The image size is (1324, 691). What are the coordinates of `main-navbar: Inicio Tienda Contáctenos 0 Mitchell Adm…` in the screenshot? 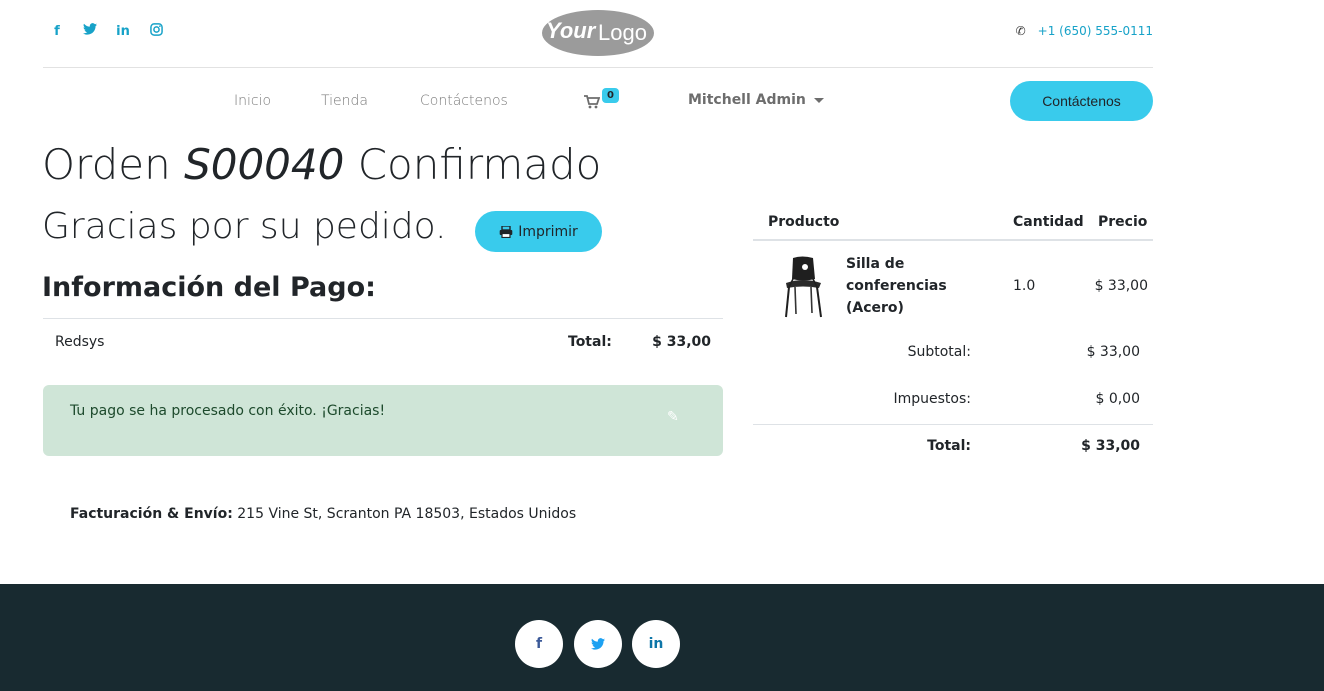 It's located at (598, 101).